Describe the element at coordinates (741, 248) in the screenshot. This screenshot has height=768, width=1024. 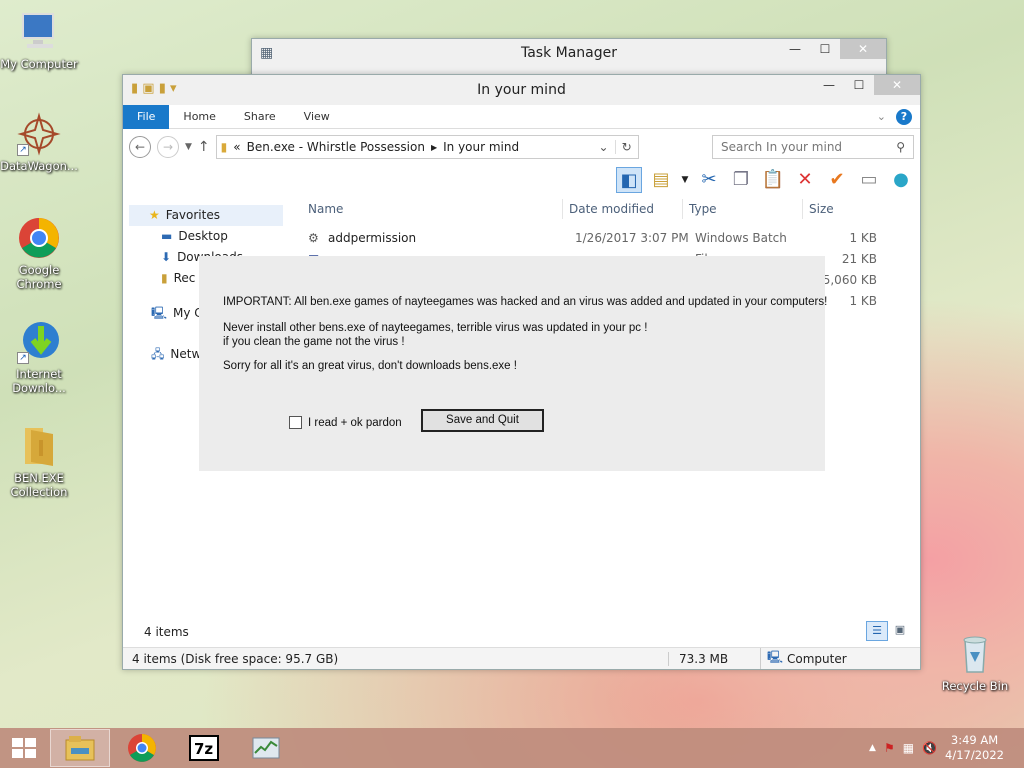
I see `file-type: Windows Batch File` at that location.